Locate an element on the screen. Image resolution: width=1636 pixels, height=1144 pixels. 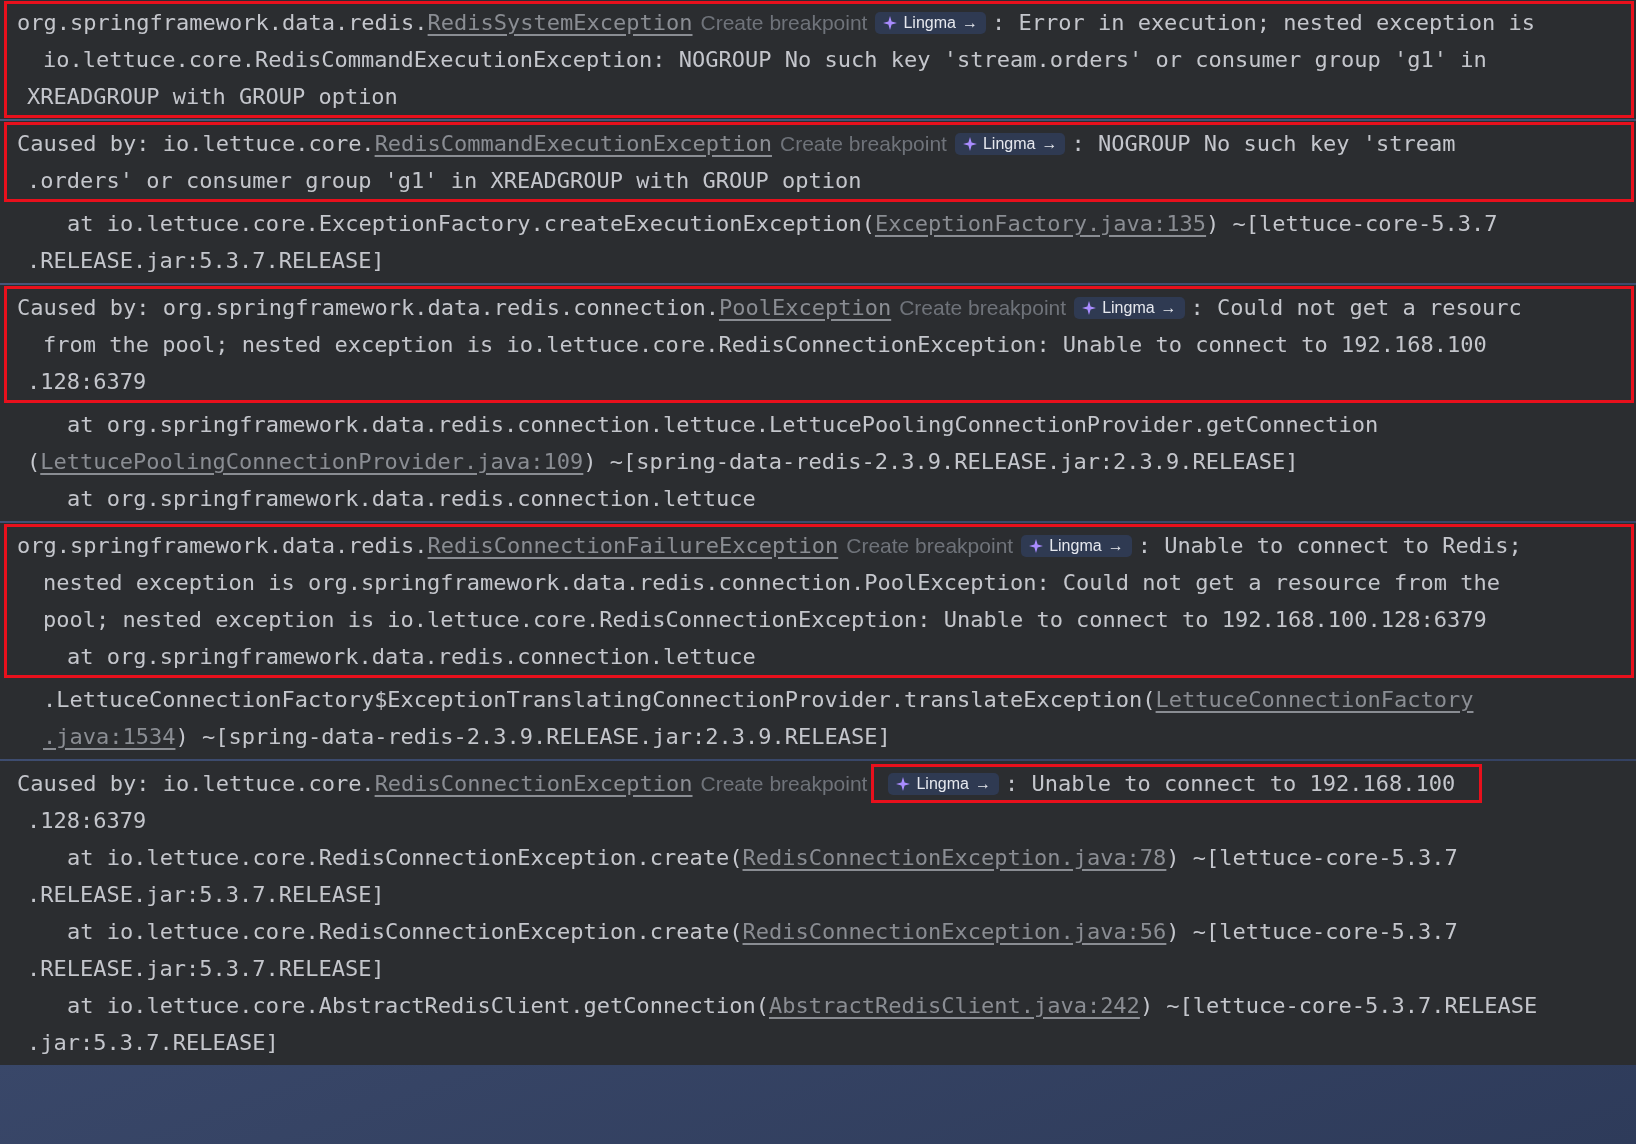
log-text: io.lettuce.core.RedisCommandExecutionException: NOGROUP No such key 'stream.orders' or consumer group 'g1' in is located at coordinates (765, 59).